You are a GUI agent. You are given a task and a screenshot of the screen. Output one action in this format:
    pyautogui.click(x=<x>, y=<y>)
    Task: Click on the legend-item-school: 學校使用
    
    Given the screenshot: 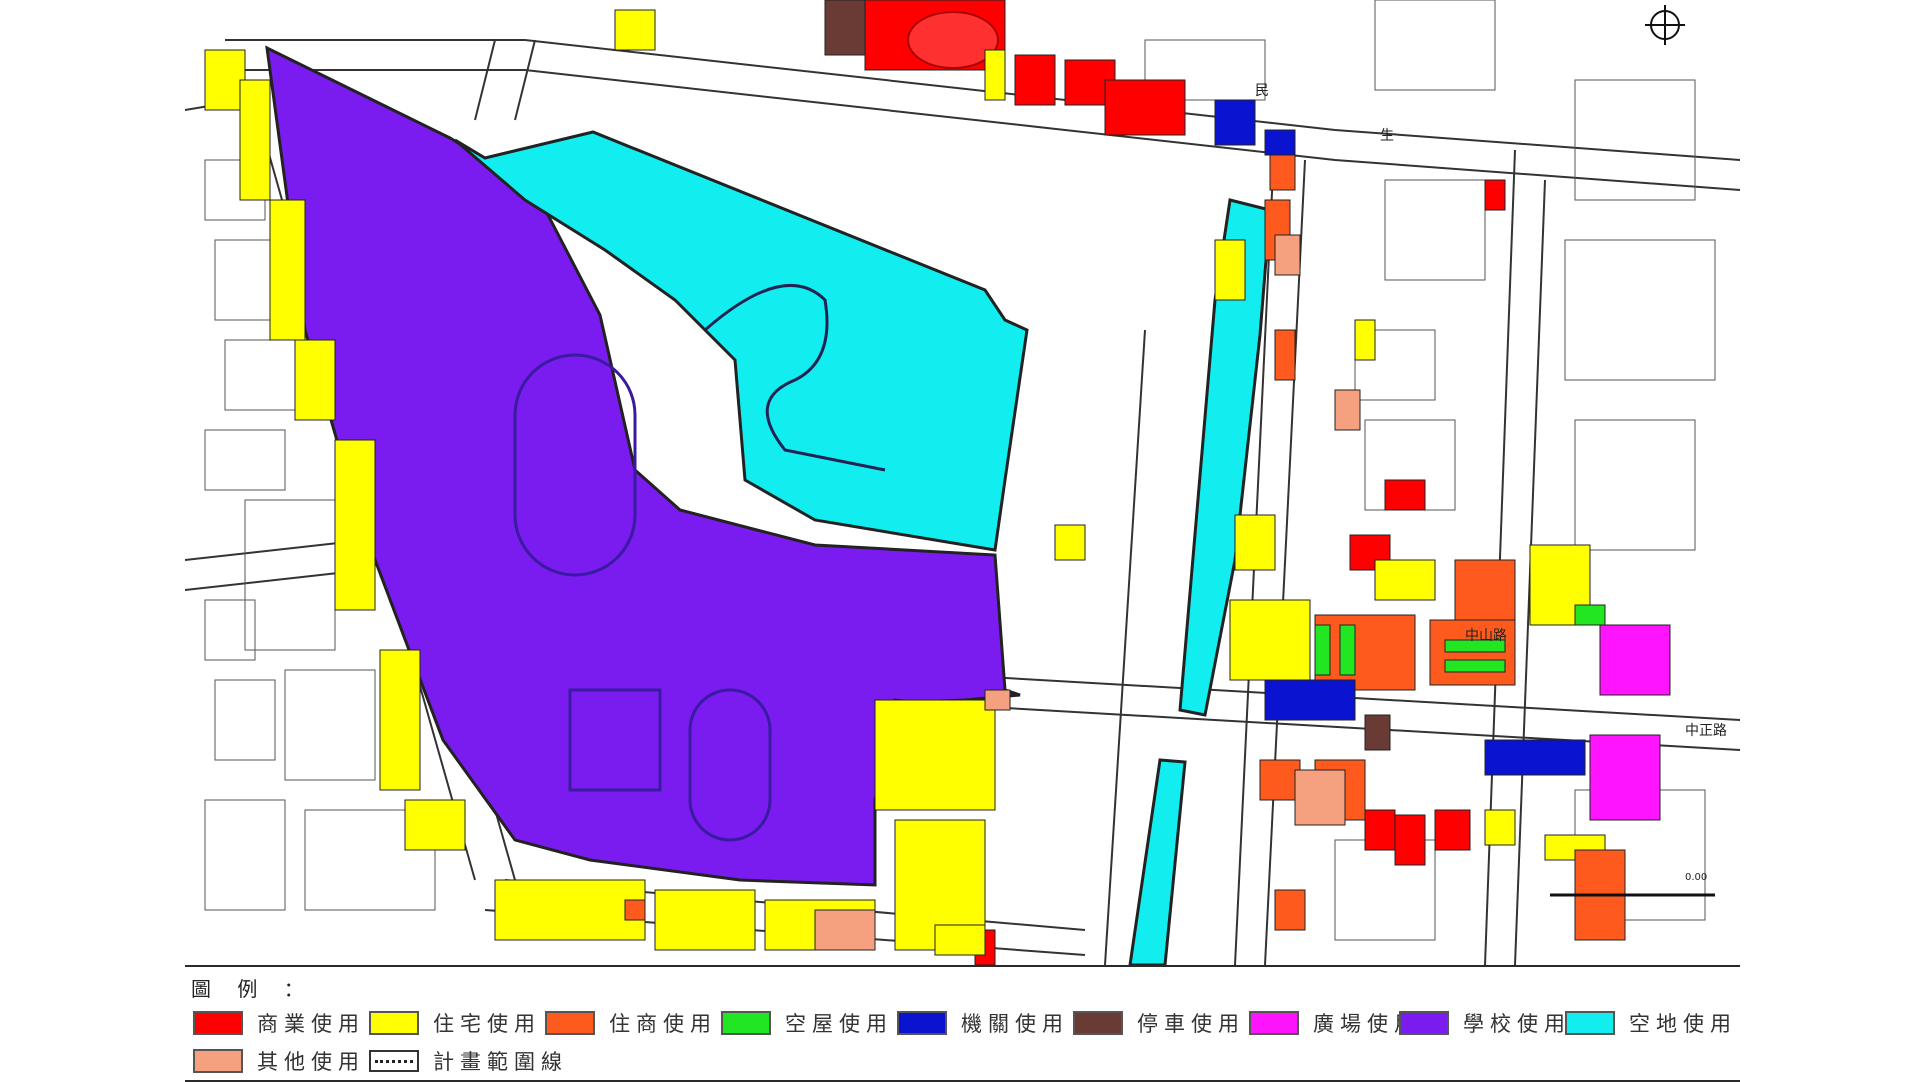 What is the action you would take?
    pyautogui.click(x=1485, y=1023)
    